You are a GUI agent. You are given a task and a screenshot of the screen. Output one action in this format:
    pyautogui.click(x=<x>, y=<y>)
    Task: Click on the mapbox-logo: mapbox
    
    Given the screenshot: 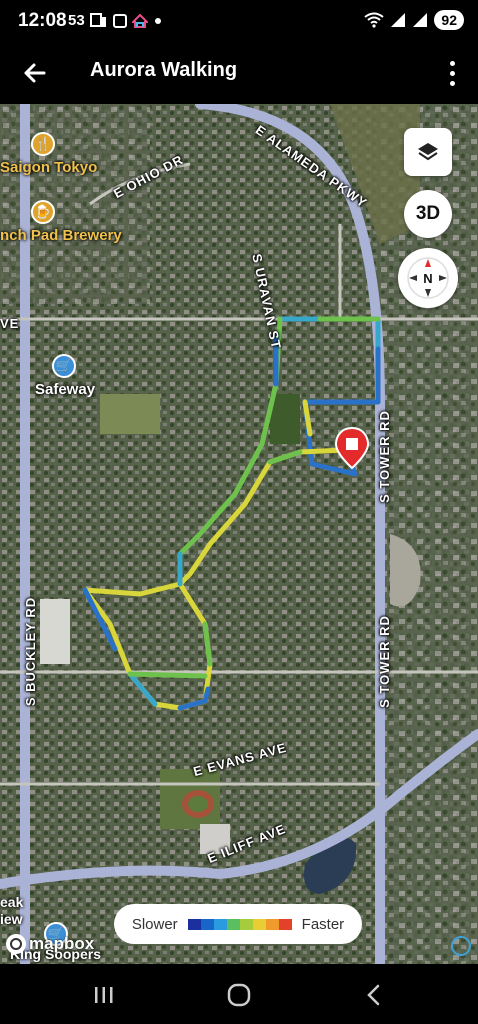 What is the action you would take?
    pyautogui.click(x=50, y=944)
    